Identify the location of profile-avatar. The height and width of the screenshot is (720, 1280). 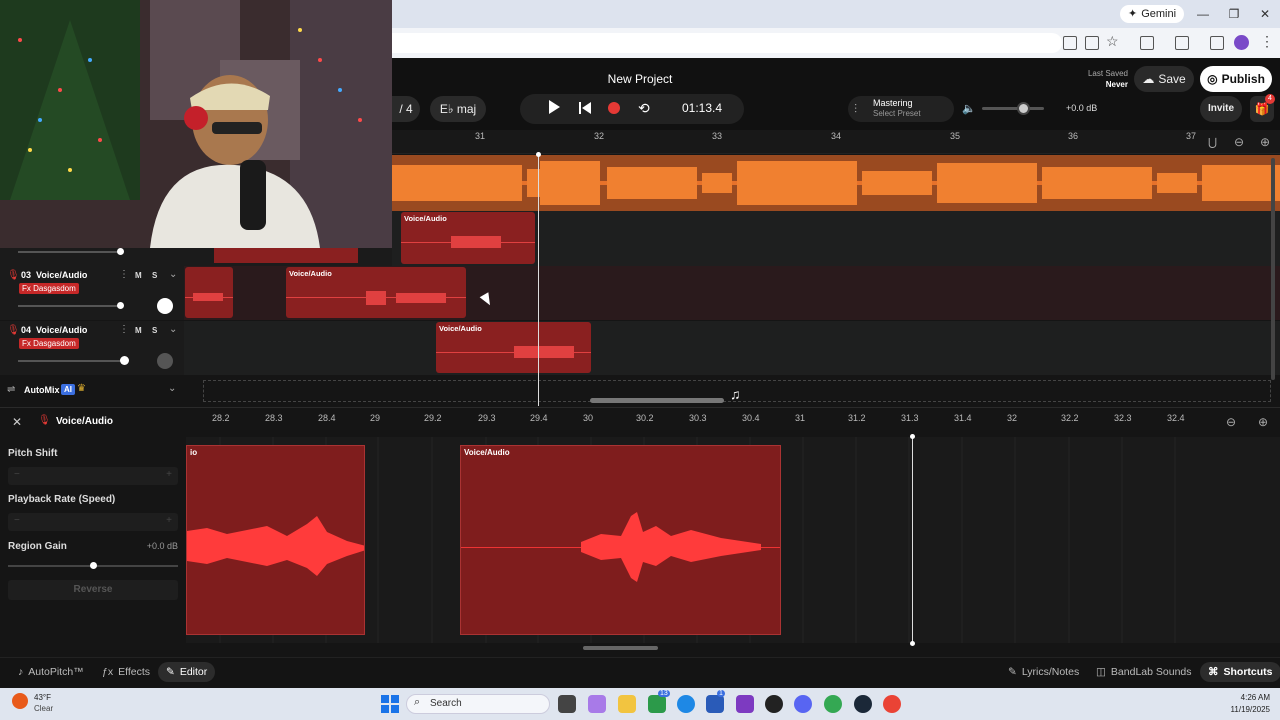
(1241, 42).